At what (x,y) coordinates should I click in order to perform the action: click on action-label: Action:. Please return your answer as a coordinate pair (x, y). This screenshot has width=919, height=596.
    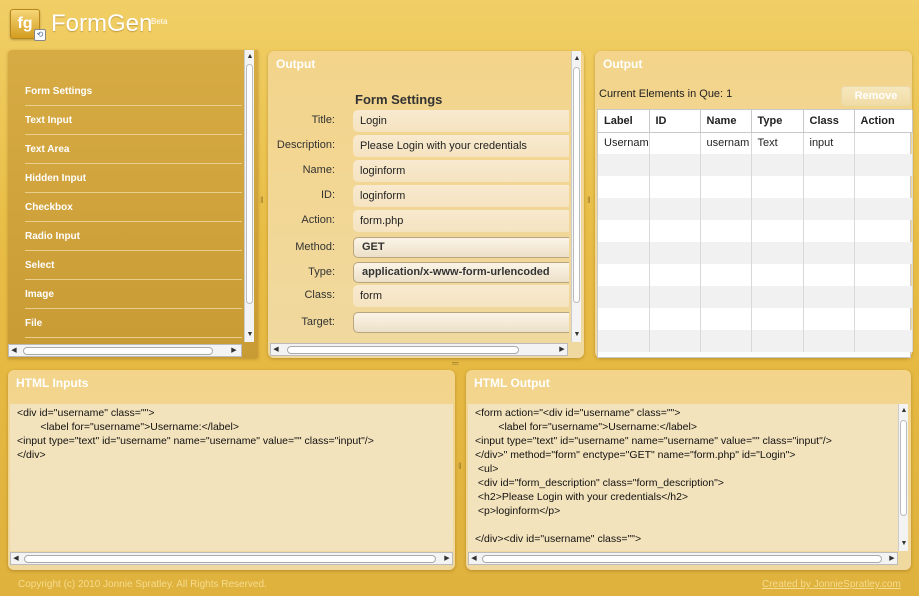
    Looking at the image, I should click on (318, 220).